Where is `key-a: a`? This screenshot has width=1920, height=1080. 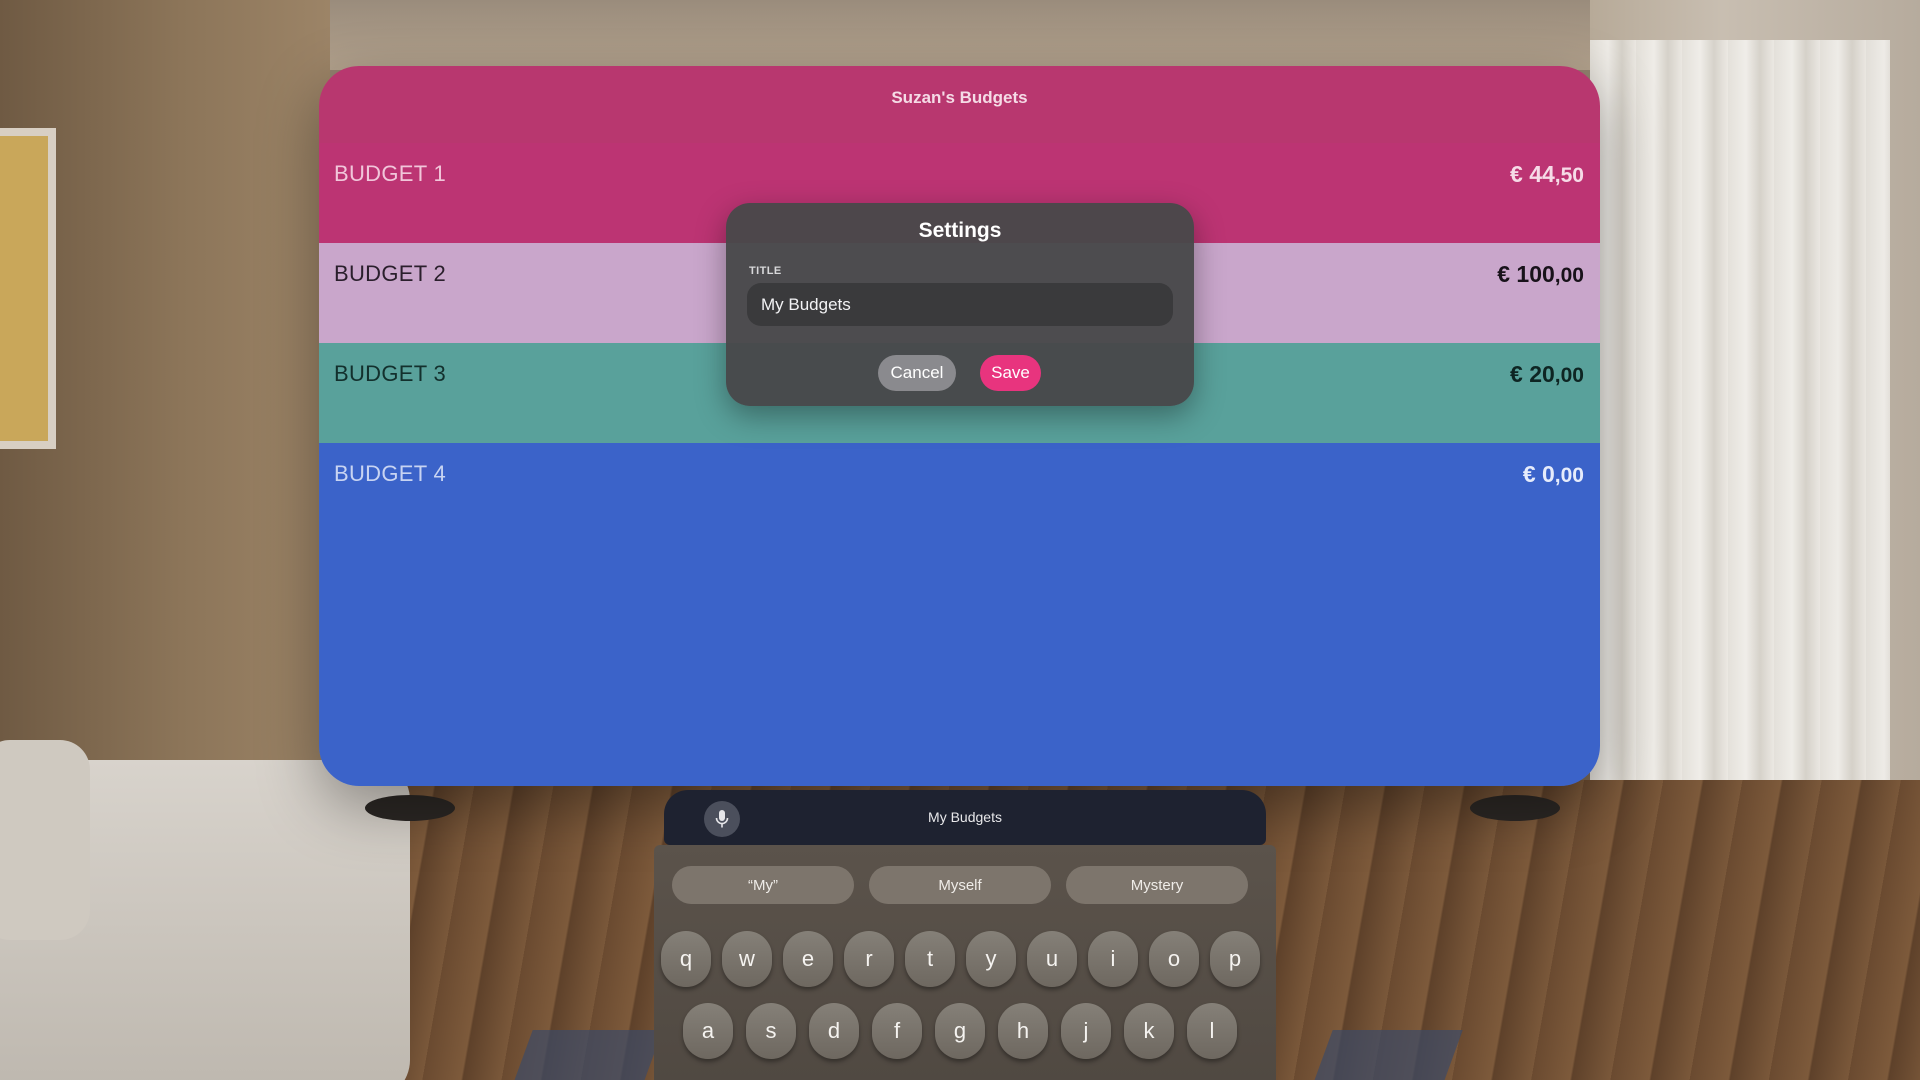 key-a: a is located at coordinates (708, 1031).